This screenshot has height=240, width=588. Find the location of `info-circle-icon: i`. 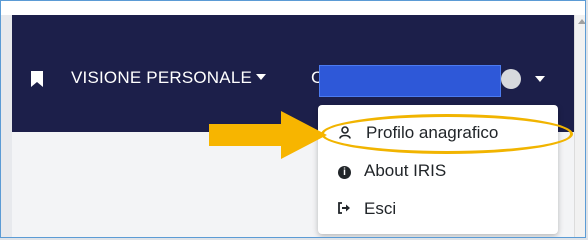

info-circle-icon: i is located at coordinates (344, 172).